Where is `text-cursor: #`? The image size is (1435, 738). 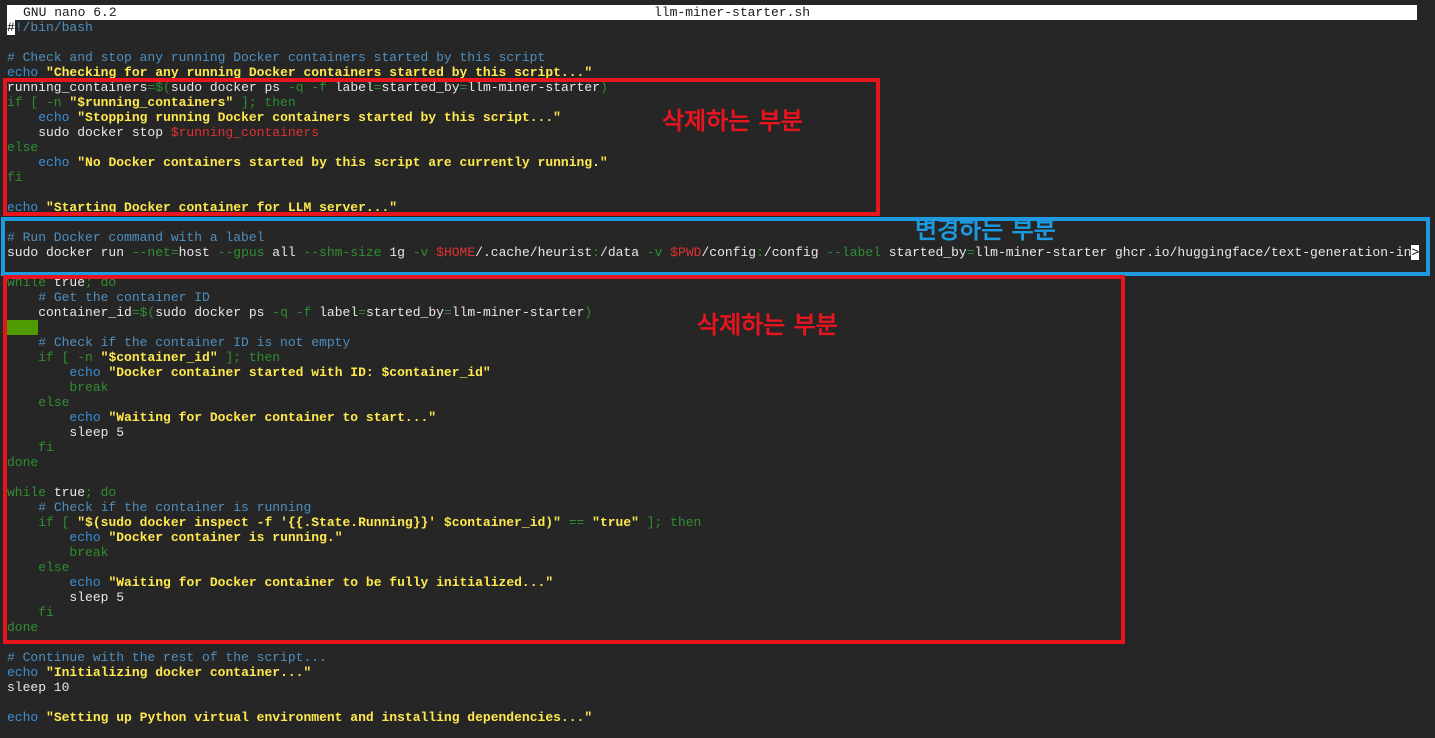 text-cursor: # is located at coordinates (11, 27).